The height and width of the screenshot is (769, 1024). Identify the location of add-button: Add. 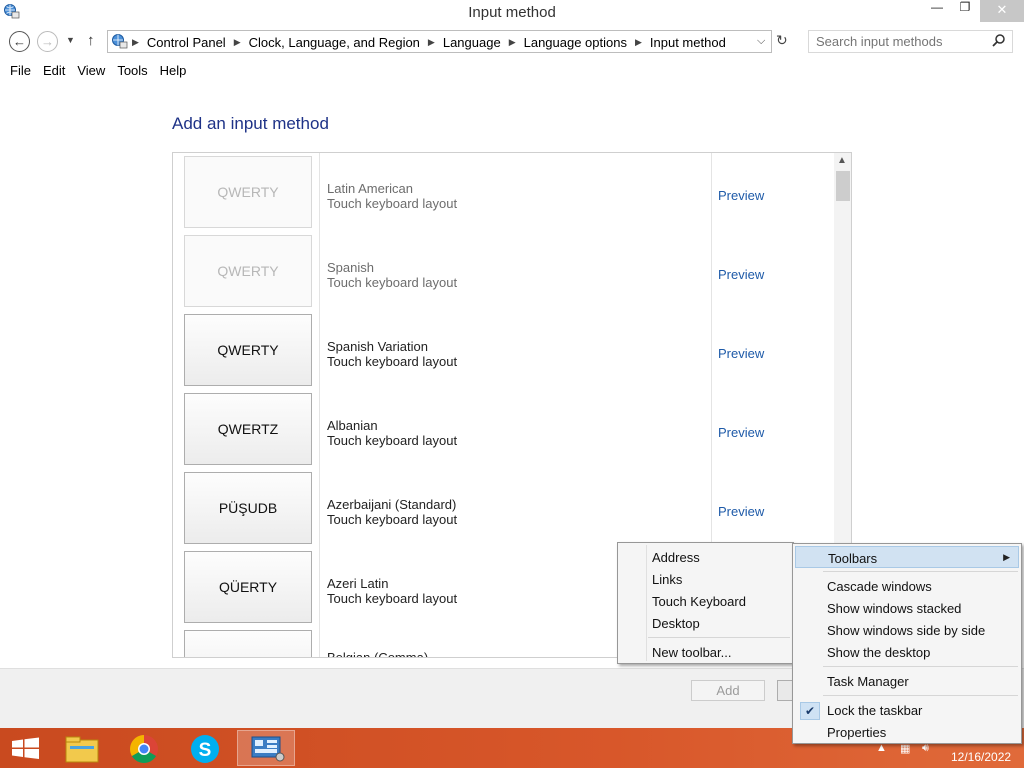
(728, 690).